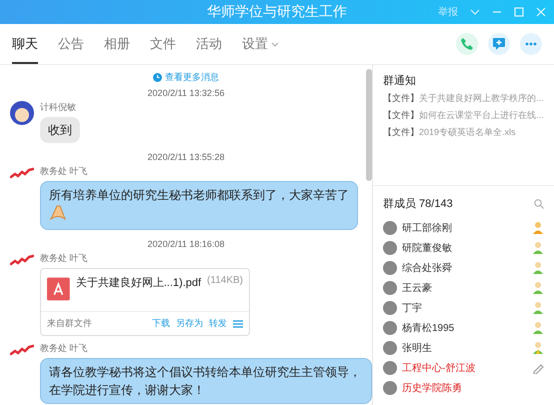  I want to click on avatar-icon, so click(22, 113).